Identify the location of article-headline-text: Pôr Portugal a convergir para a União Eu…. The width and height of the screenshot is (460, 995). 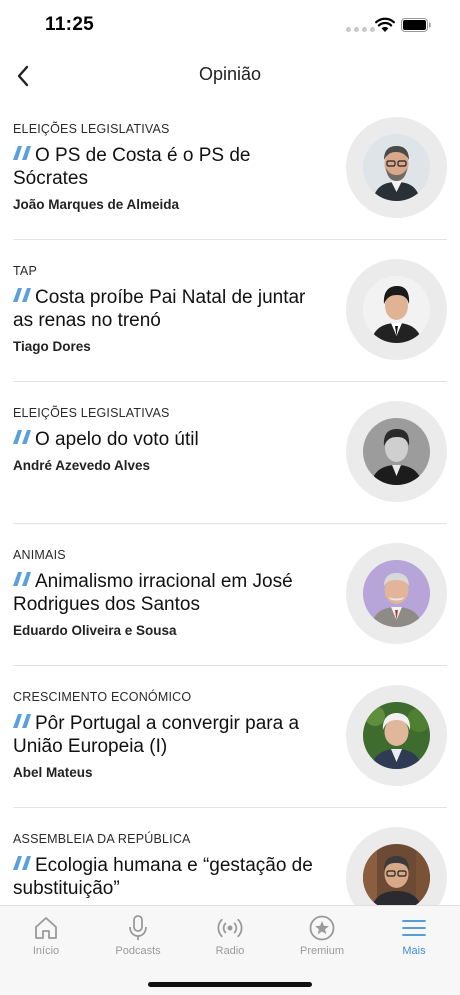
(156, 735).